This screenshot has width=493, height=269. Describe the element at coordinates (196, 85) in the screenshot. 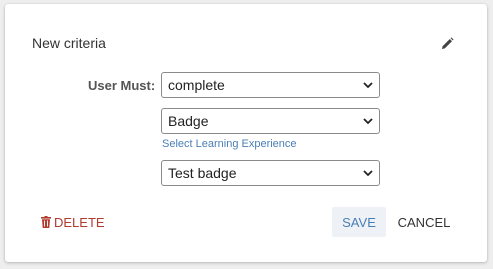

I see `action-select-value: complete` at that location.